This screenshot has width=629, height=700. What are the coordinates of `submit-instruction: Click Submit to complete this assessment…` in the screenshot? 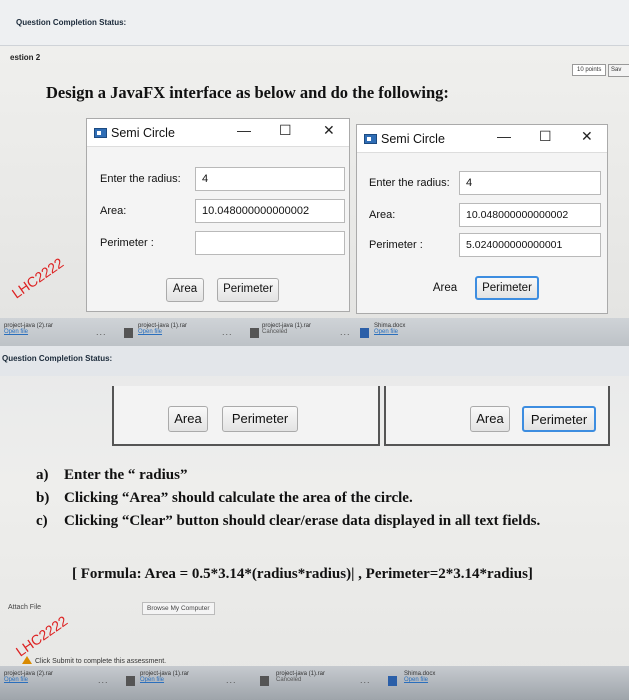 It's located at (94, 660).